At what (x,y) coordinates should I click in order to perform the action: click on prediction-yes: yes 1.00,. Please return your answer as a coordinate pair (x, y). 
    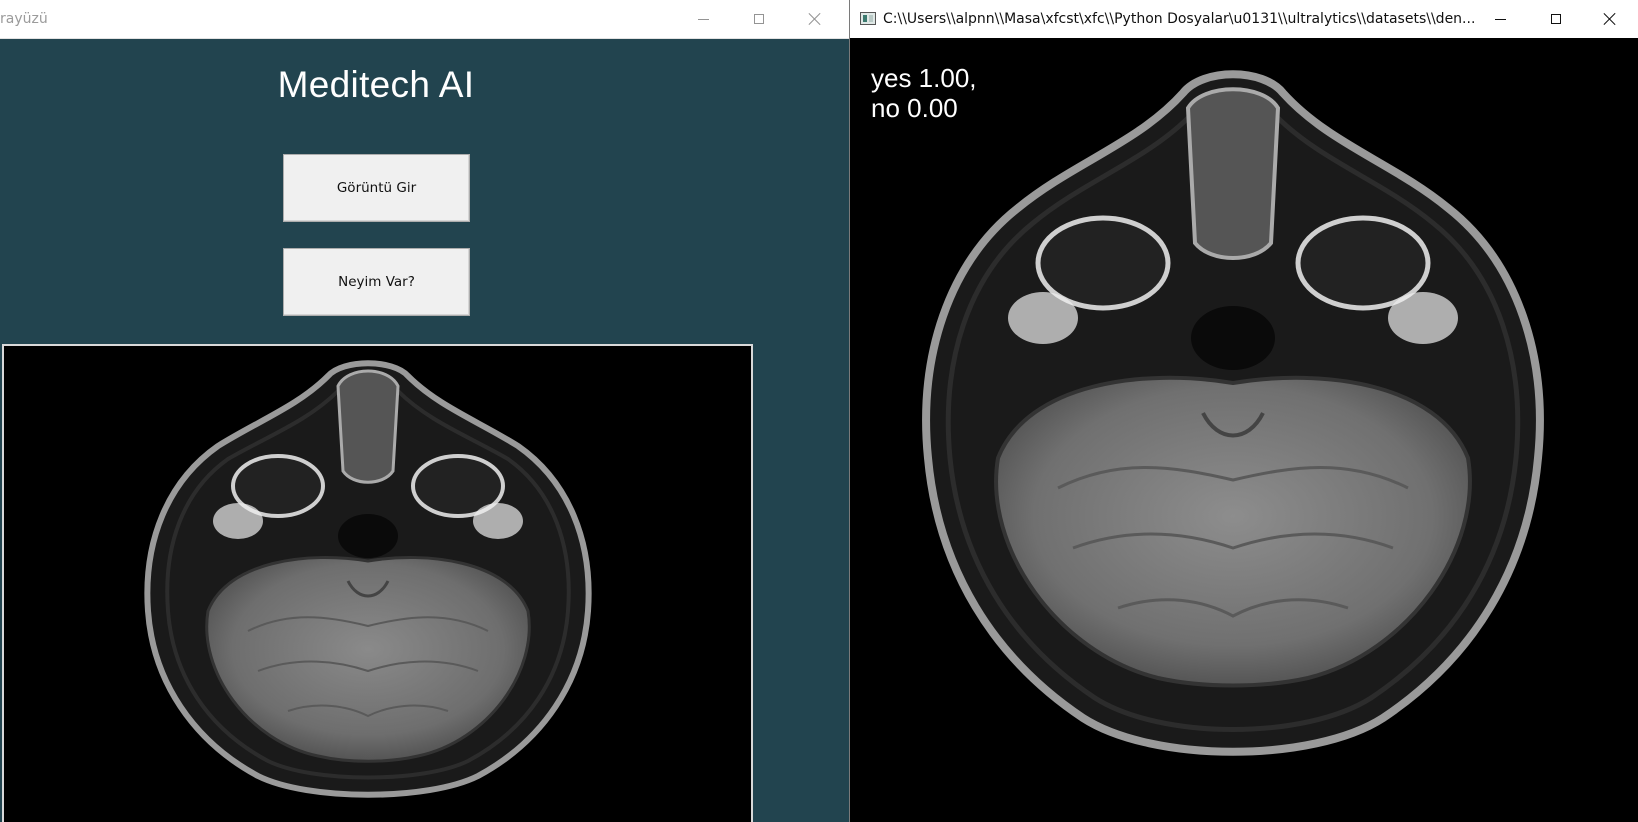
    Looking at the image, I should click on (924, 78).